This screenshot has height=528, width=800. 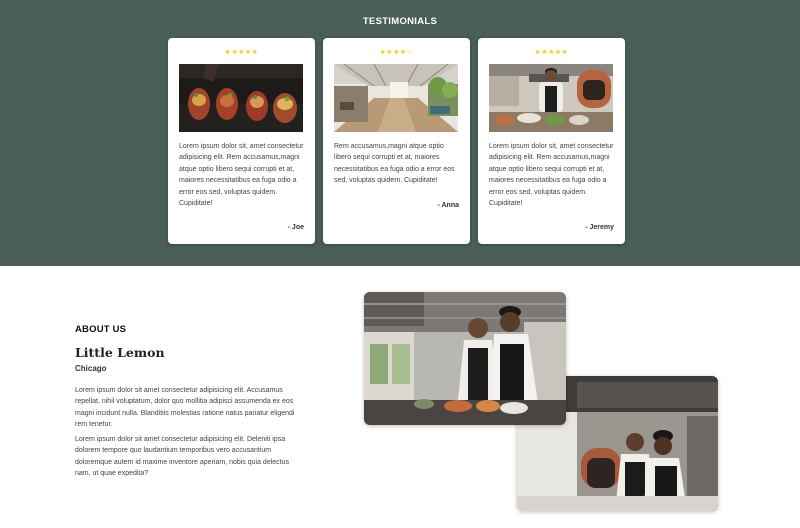 What do you see at coordinates (101, 329) in the screenshot?
I see `about-heading: ABOUT US` at bounding box center [101, 329].